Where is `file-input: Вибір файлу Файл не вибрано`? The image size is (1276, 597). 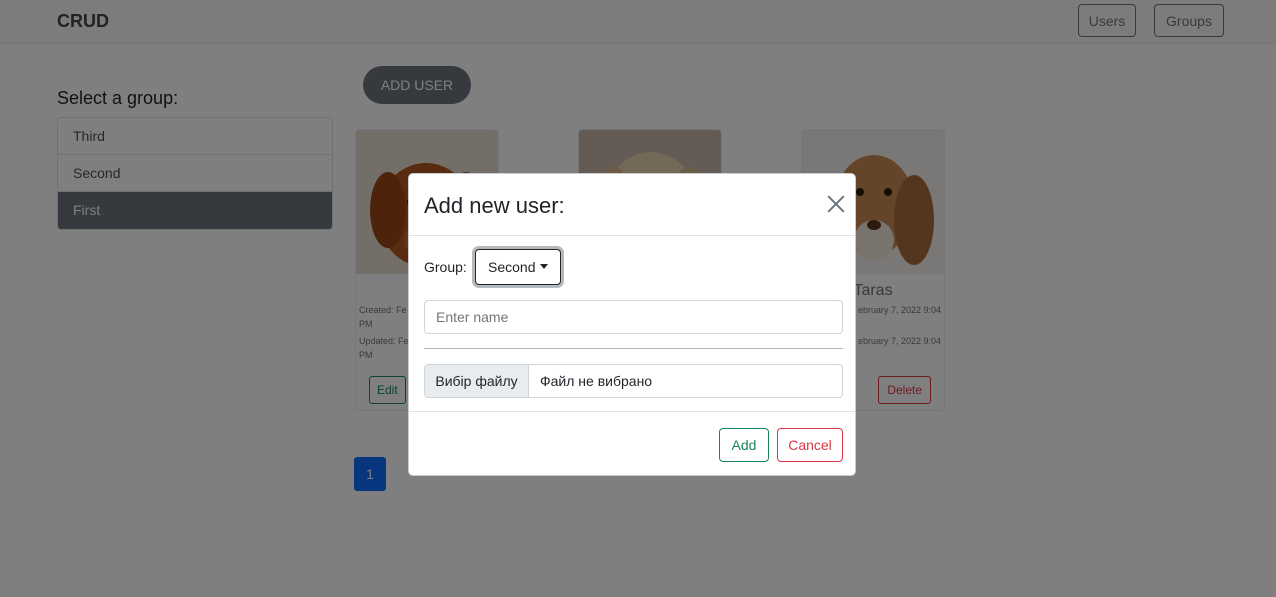
file-input: Вибір файлу Файл не вибрано is located at coordinates (633, 381).